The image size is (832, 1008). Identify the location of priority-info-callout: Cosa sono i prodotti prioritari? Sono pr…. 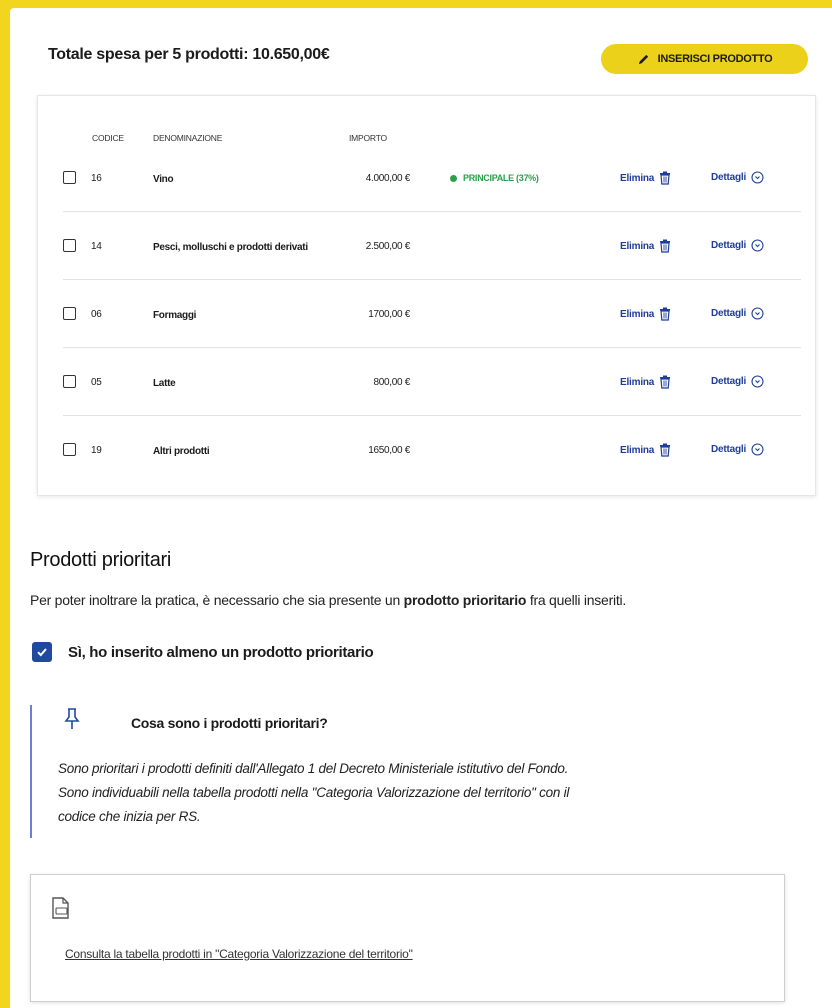
(410, 771).